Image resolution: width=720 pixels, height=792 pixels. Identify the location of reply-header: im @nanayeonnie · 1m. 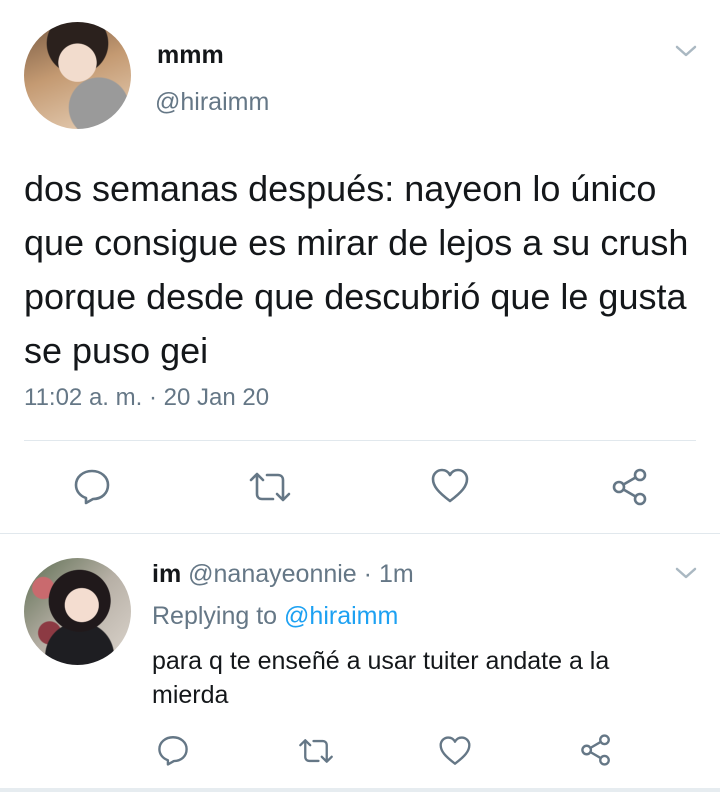
(283, 574).